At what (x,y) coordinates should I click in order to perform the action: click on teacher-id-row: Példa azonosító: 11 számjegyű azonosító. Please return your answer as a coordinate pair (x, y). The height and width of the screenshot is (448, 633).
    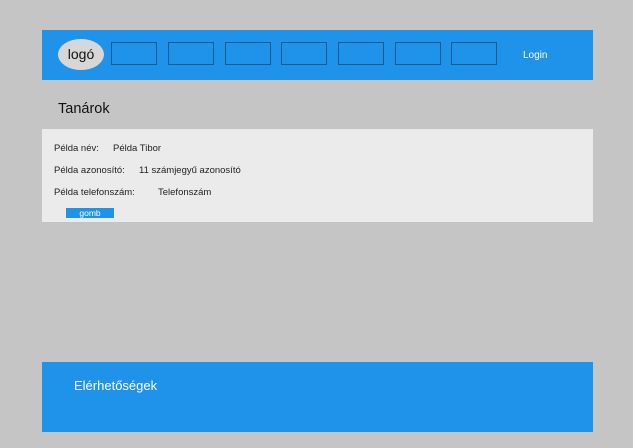
    Looking at the image, I should click on (147, 170).